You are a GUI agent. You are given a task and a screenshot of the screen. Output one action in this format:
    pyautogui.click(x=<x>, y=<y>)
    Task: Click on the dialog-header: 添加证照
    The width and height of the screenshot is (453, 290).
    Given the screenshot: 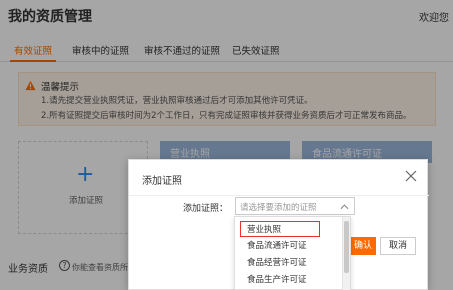 What is the action you would take?
    pyautogui.click(x=279, y=178)
    